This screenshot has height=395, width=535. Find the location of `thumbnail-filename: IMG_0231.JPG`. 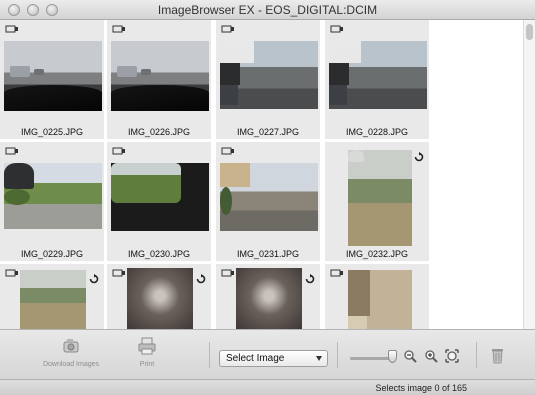

thumbnail-filename: IMG_0231.JPG is located at coordinates (268, 254).